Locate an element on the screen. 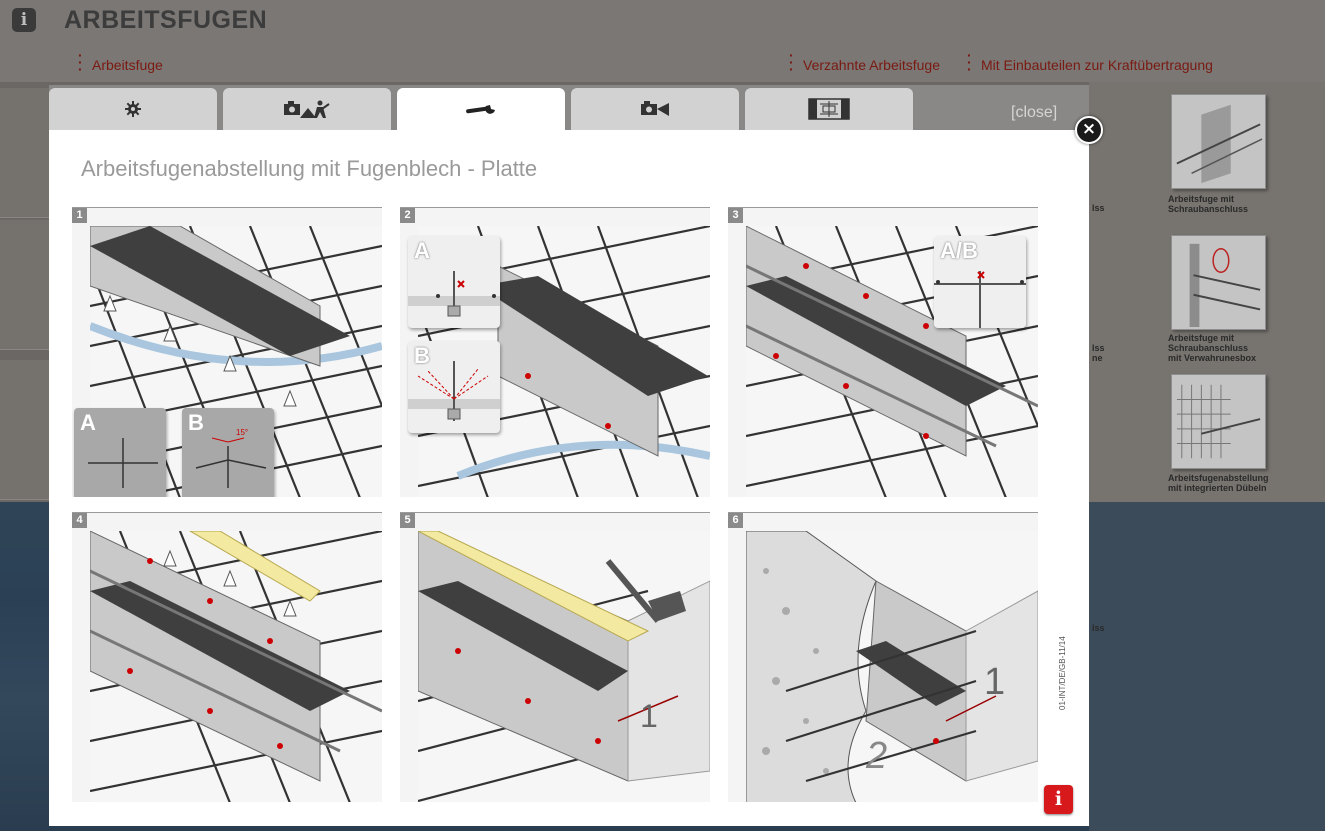 The width and height of the screenshot is (1325, 831). callout-label: 2 is located at coordinates (877, 756).